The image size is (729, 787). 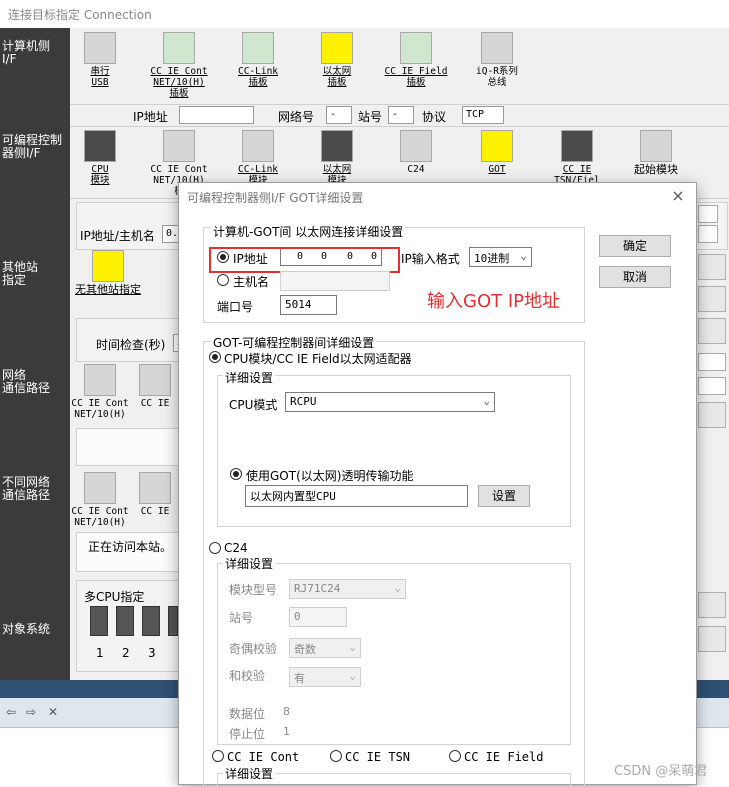 I want to click on cc-ie-tsn-radio, so click(x=336, y=756).